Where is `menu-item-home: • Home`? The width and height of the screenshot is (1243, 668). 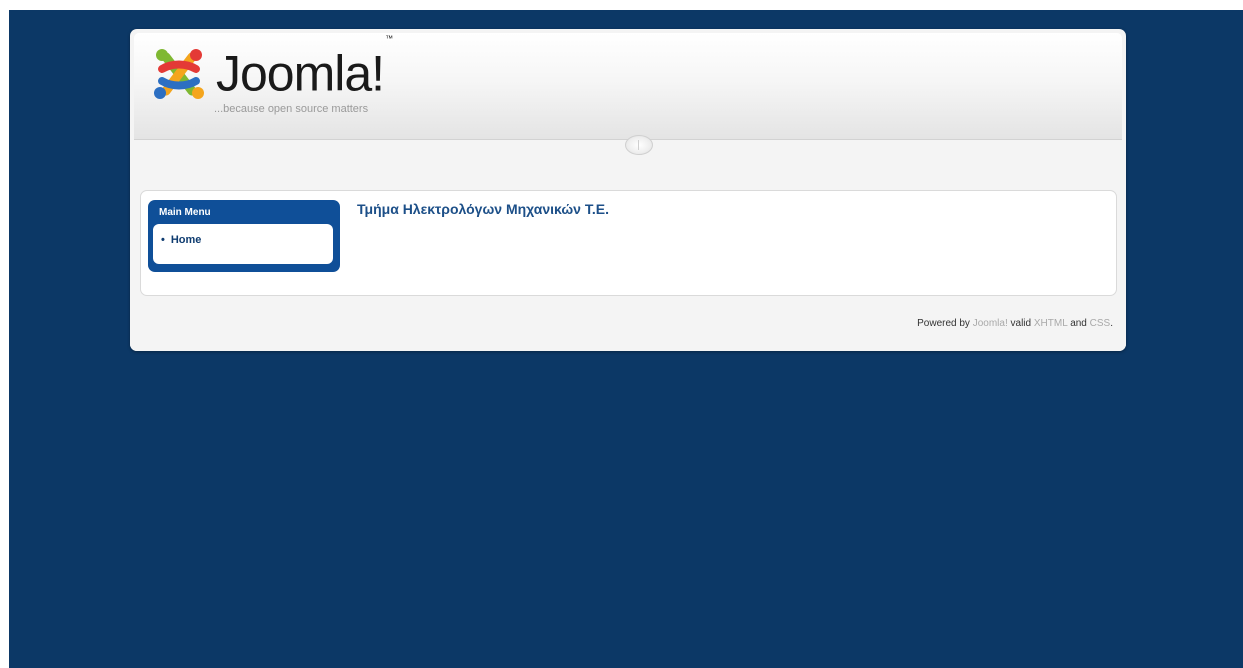
menu-item-home: • Home is located at coordinates (181, 240).